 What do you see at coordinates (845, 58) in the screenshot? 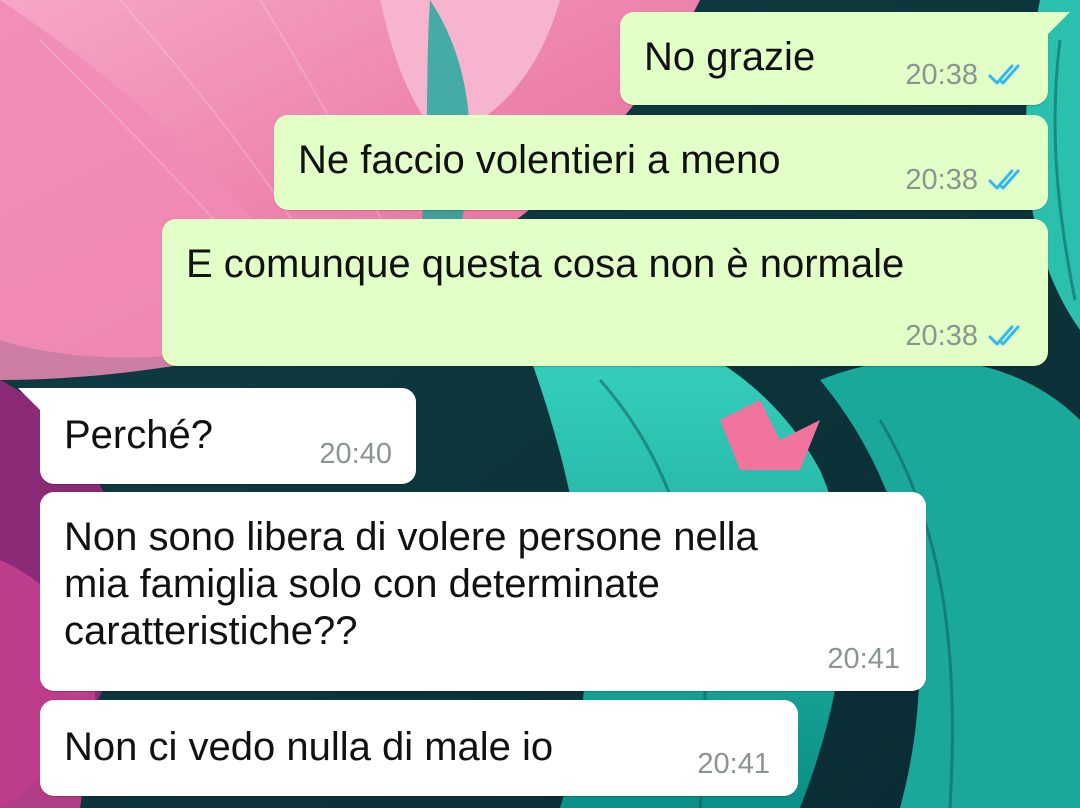
I see `message-bubble-outgoing: No grazie 20:38` at bounding box center [845, 58].